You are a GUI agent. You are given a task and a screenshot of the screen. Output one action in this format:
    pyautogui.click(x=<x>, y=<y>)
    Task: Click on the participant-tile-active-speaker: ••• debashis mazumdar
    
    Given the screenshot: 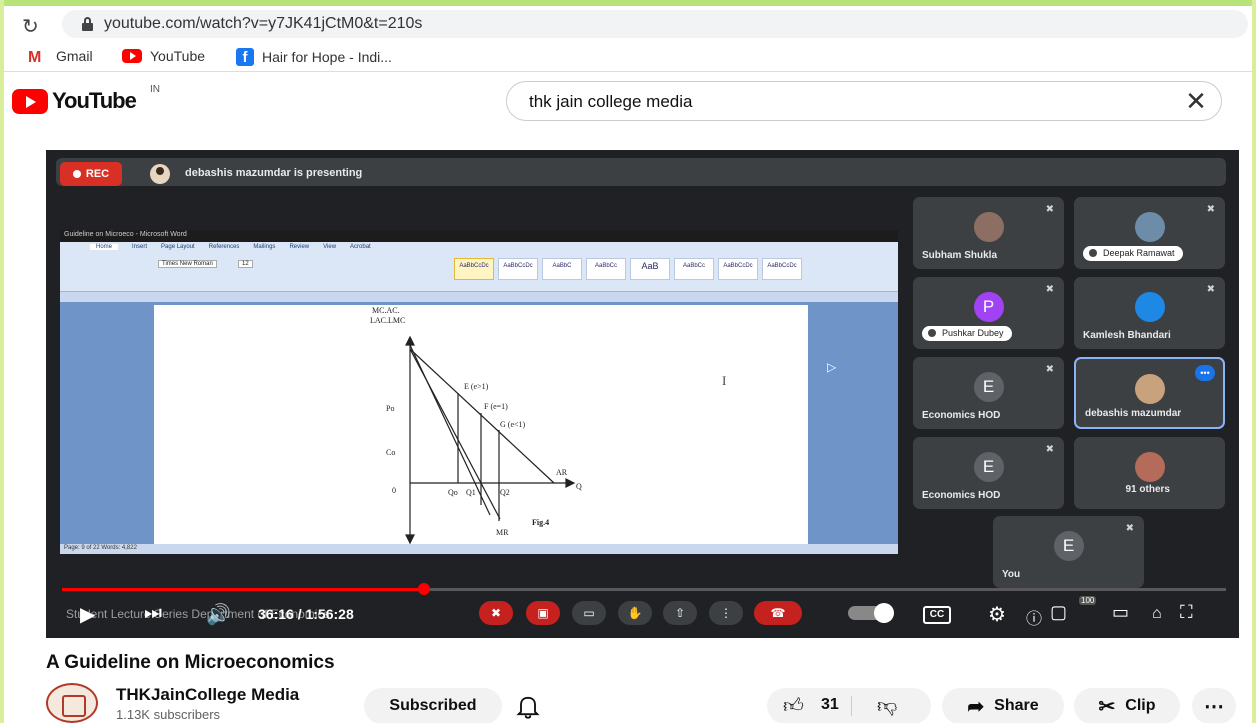 What is the action you would take?
    pyautogui.click(x=1149, y=393)
    